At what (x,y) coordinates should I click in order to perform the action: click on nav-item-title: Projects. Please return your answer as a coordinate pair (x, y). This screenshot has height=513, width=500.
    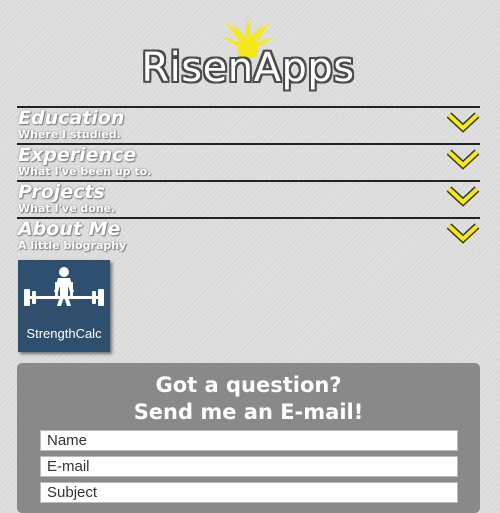
    Looking at the image, I should click on (61, 192).